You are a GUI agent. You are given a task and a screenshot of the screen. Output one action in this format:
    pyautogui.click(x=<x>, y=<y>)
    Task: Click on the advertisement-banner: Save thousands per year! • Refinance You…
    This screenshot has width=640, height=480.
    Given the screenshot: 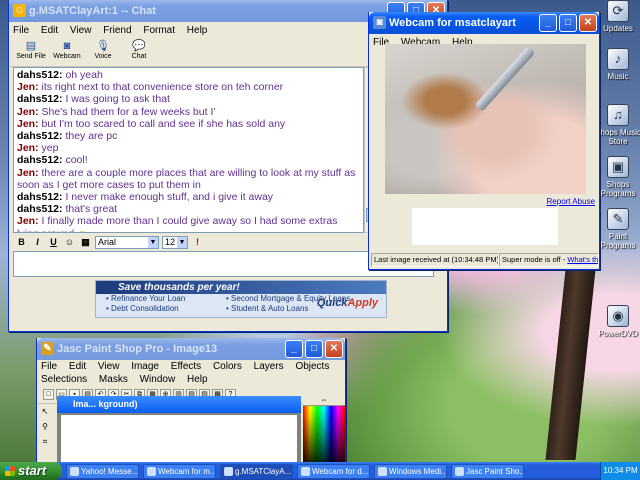 What is the action you would take?
    pyautogui.click(x=241, y=299)
    